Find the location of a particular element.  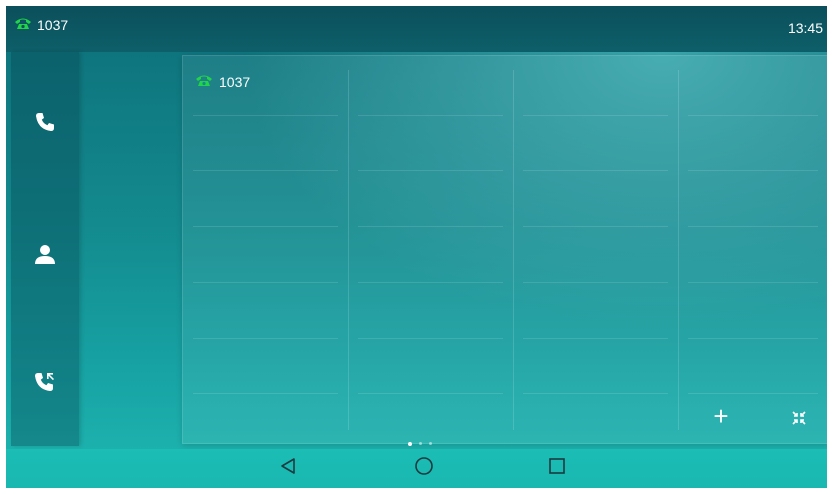

navigation-bar is located at coordinates (416, 468).